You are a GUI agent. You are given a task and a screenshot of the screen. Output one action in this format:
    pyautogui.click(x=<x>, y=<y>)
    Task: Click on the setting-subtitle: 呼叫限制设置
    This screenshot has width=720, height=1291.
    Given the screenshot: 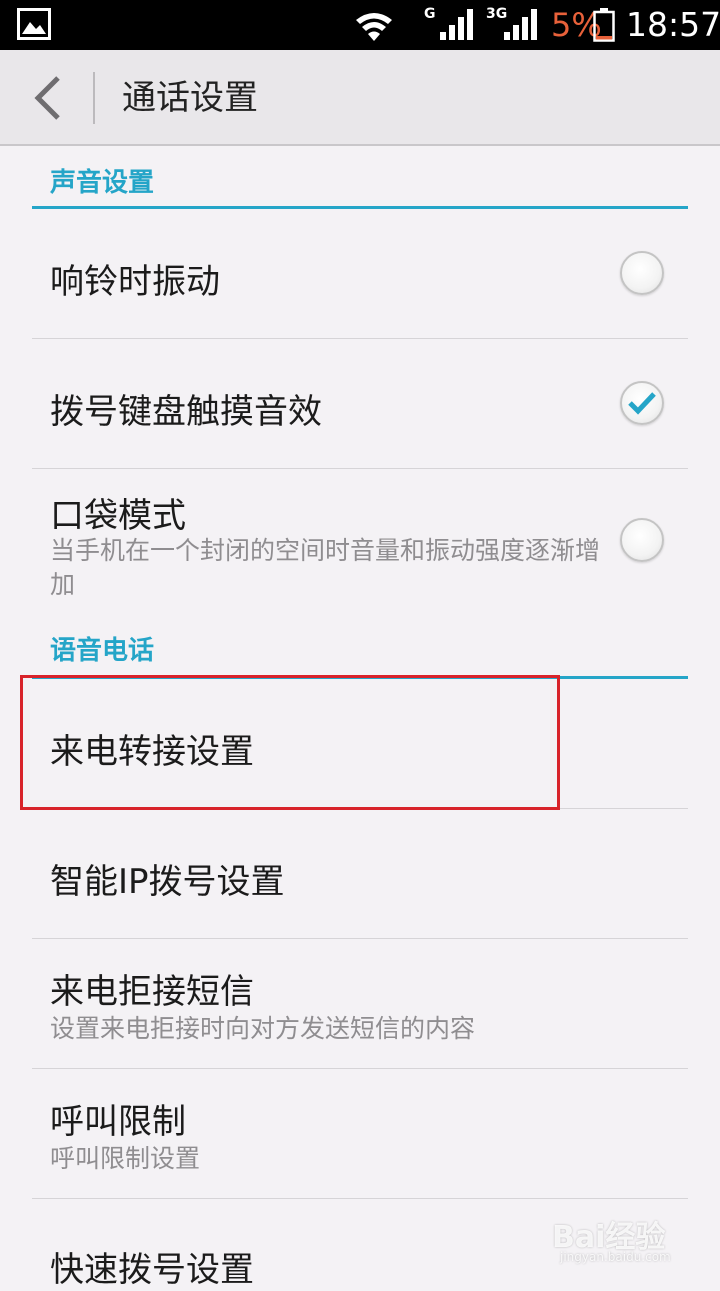 What is the action you would take?
    pyautogui.click(x=125, y=1158)
    